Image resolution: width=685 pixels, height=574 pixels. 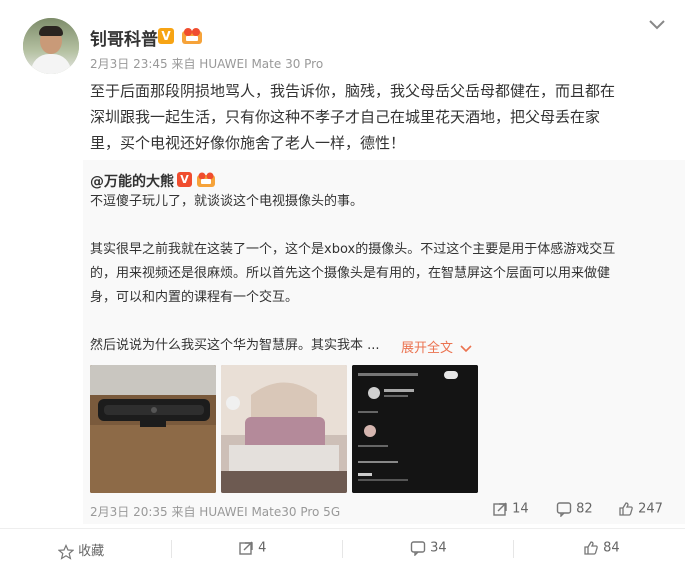 What do you see at coordinates (650, 509) in the screenshot?
I see `like-count: 247` at bounding box center [650, 509].